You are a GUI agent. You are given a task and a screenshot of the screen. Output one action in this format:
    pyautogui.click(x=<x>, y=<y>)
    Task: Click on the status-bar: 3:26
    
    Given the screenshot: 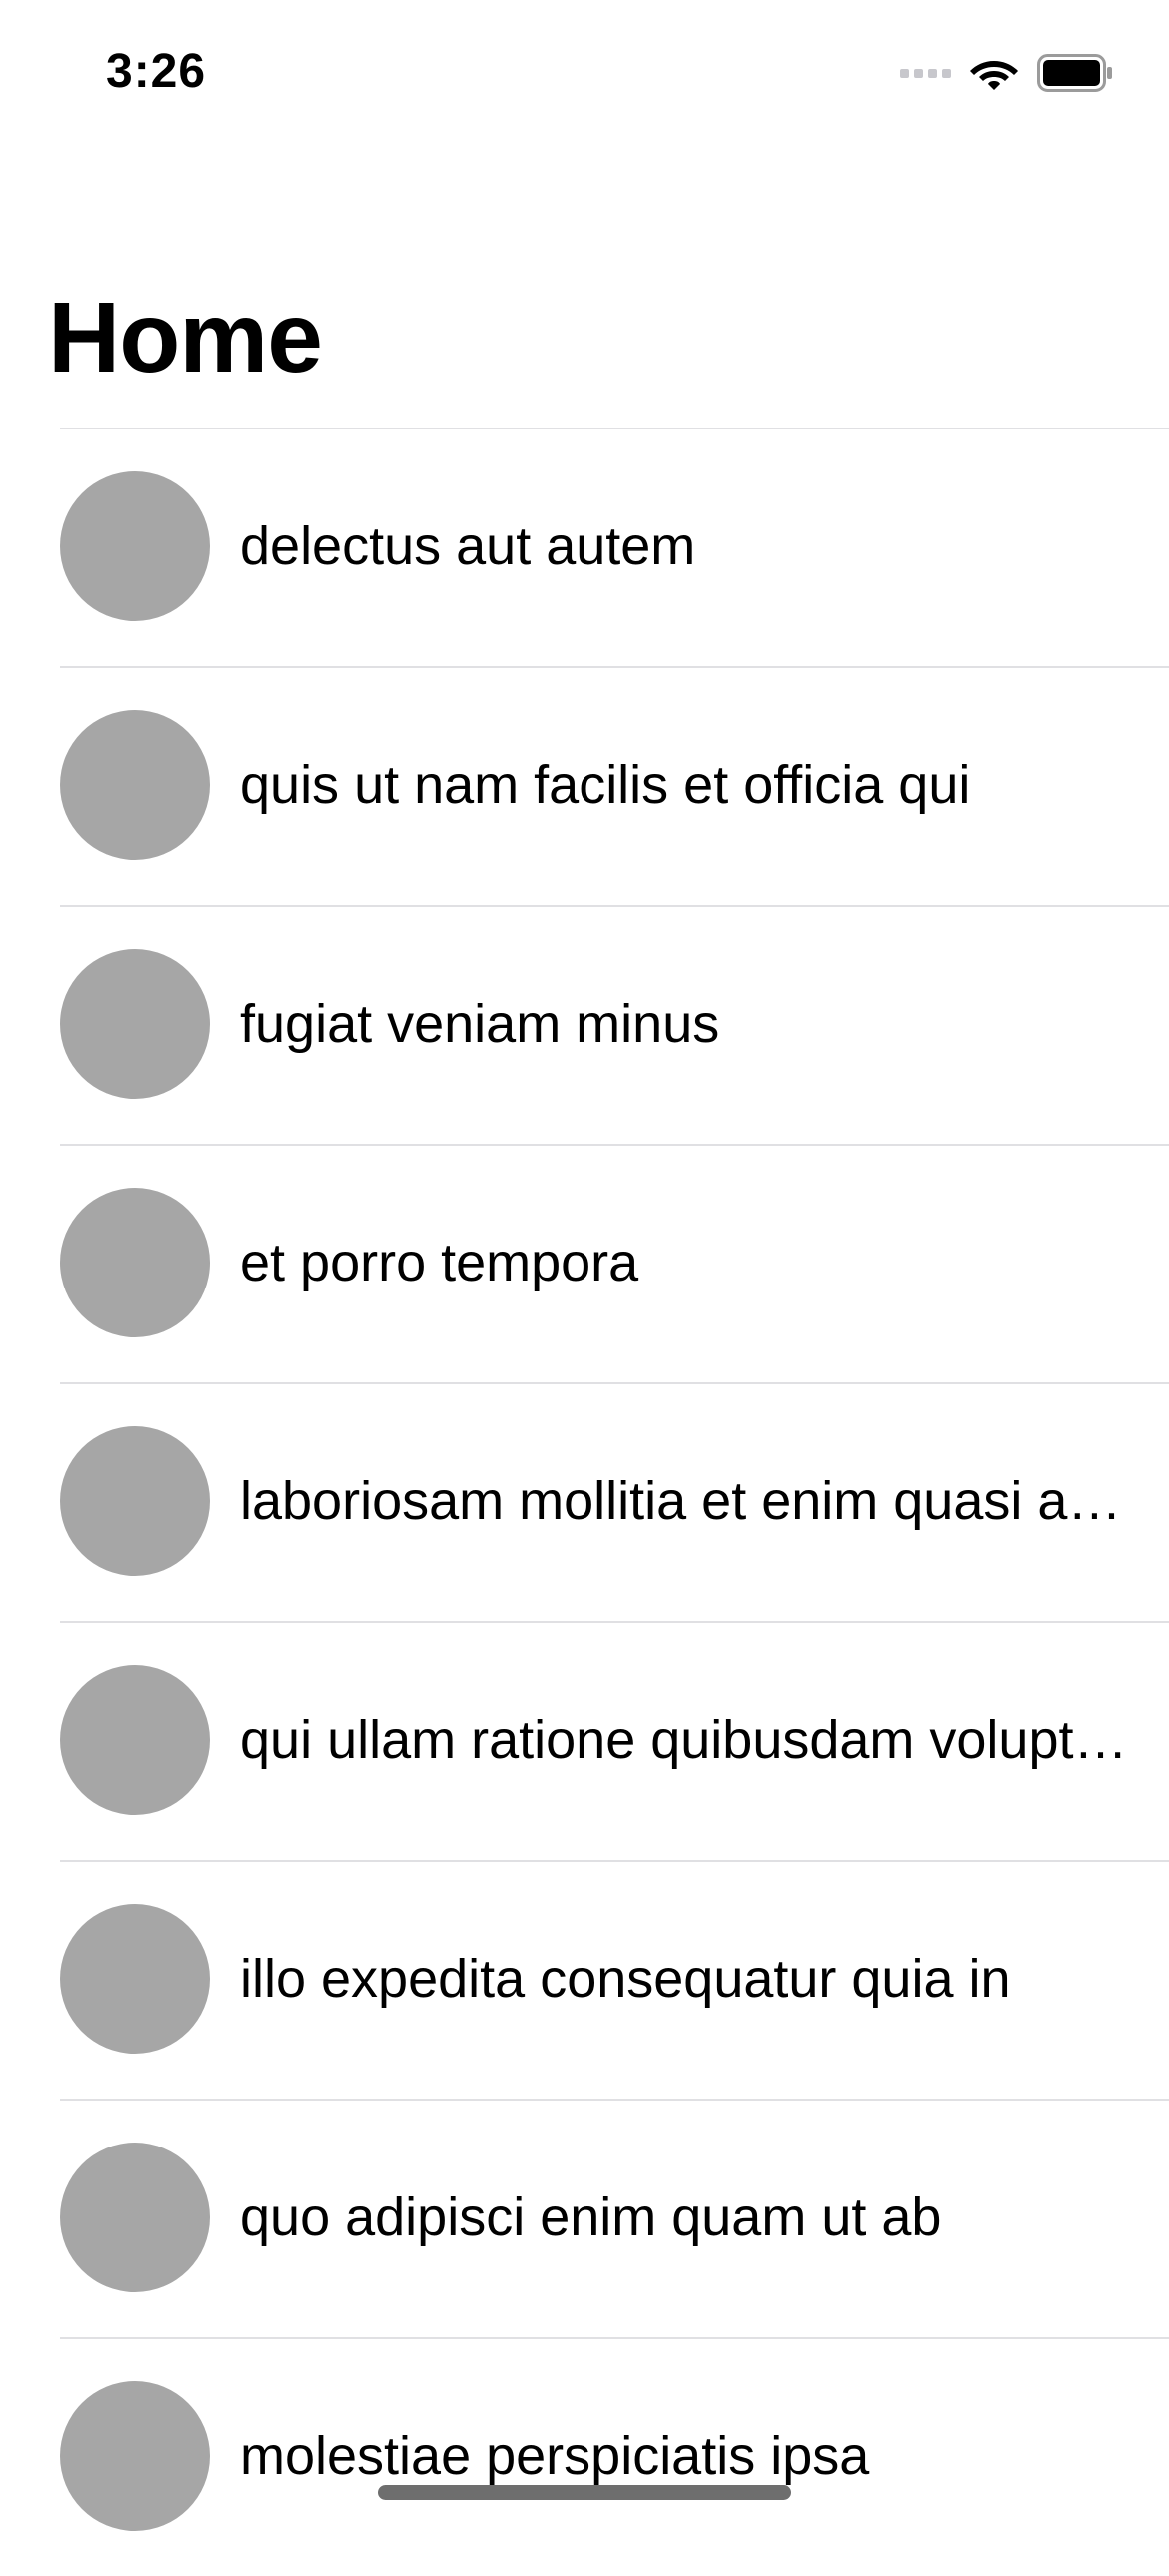 What is the action you would take?
    pyautogui.click(x=584, y=75)
    